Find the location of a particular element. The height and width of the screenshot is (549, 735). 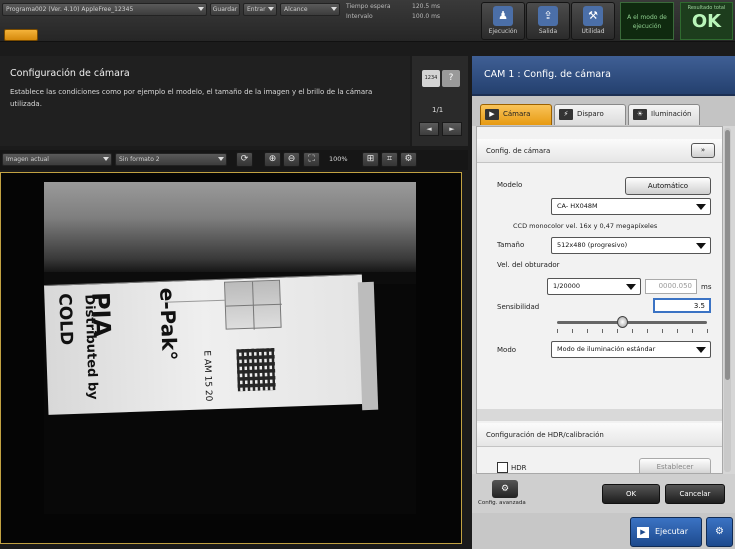

utility-button: ⚒ Utilidad is located at coordinates (593, 21).